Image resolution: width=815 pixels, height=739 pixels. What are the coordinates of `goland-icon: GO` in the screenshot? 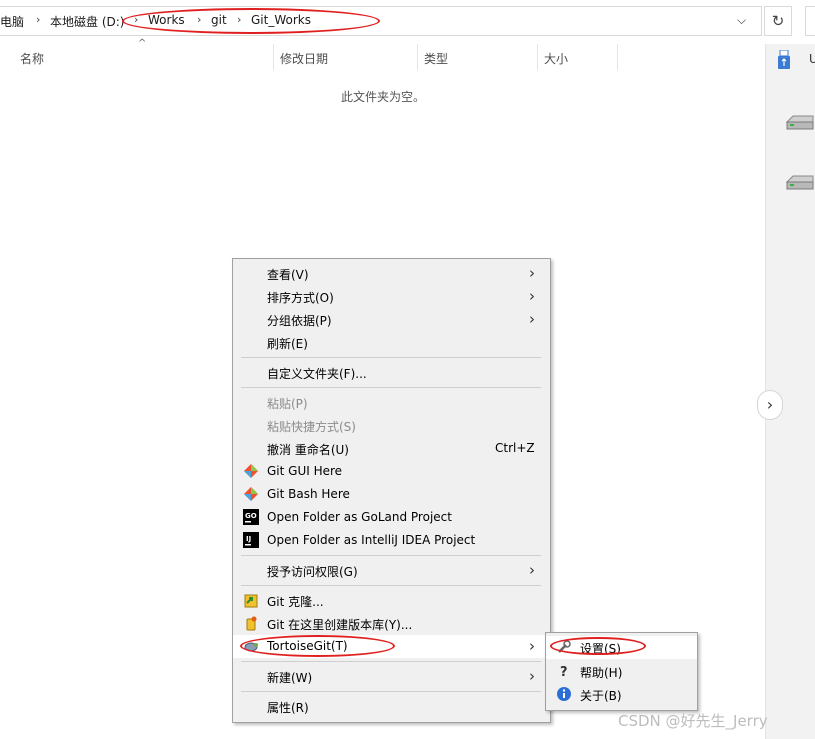 It's located at (251, 517).